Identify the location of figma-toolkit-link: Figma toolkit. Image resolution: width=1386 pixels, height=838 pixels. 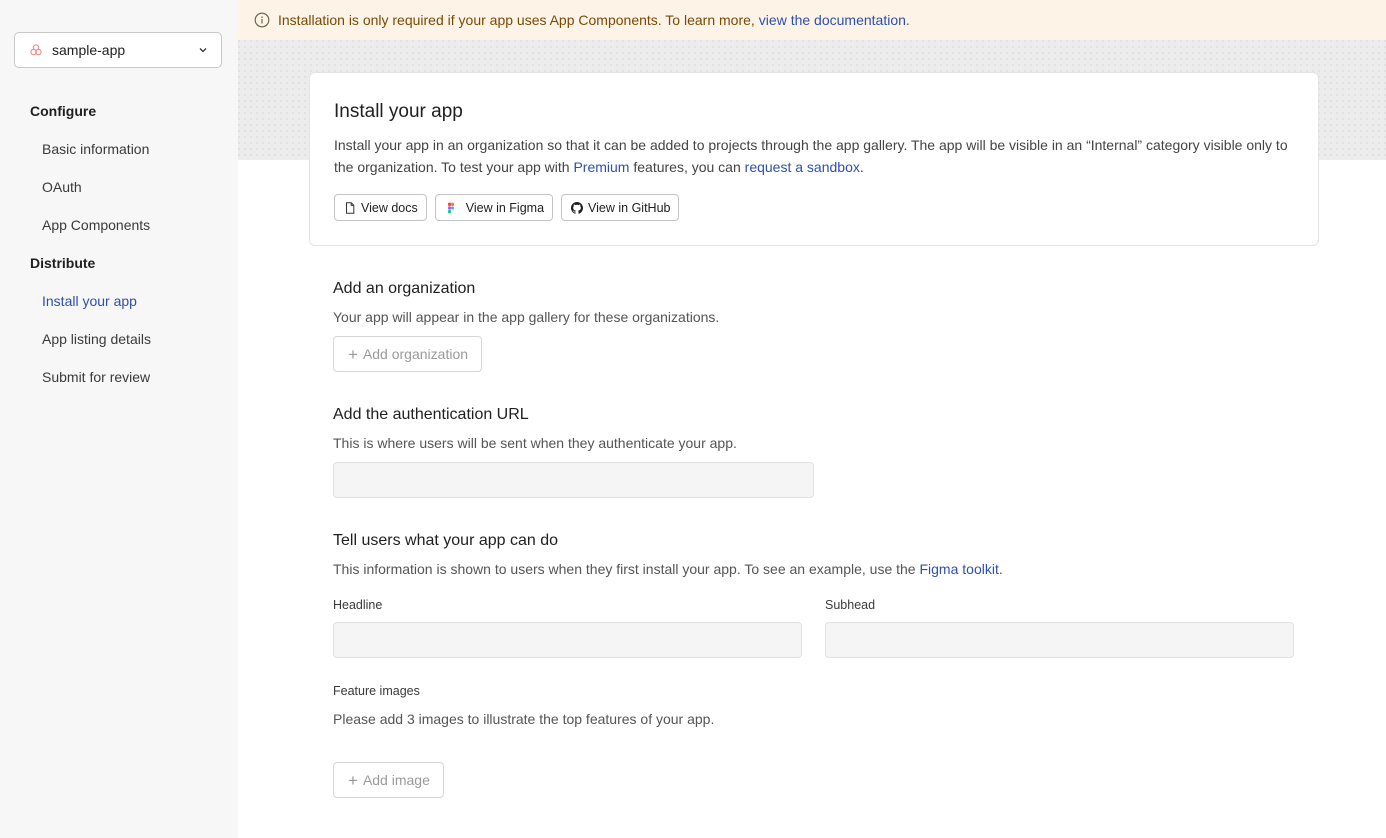
(958, 569).